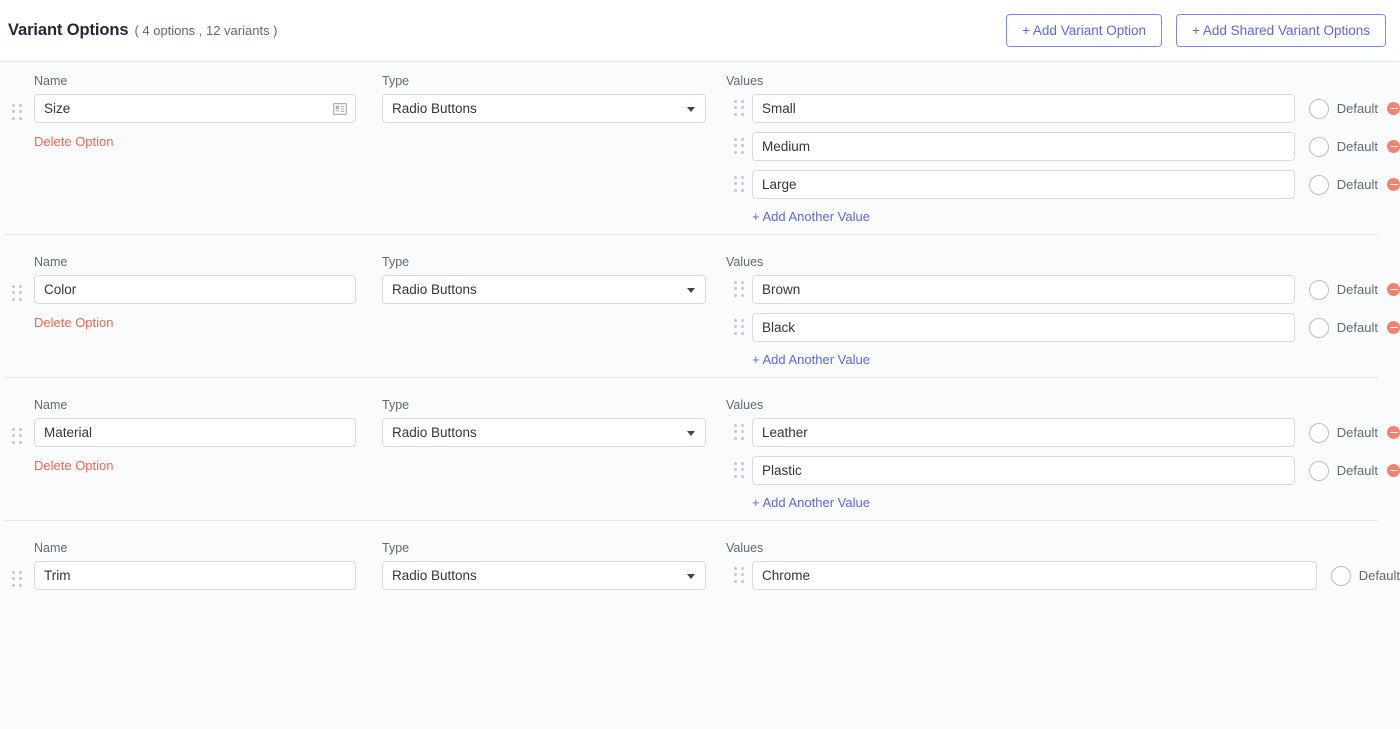 Image resolution: width=1400 pixels, height=729 pixels. I want to click on option-value-input: Plastic, so click(1023, 470).